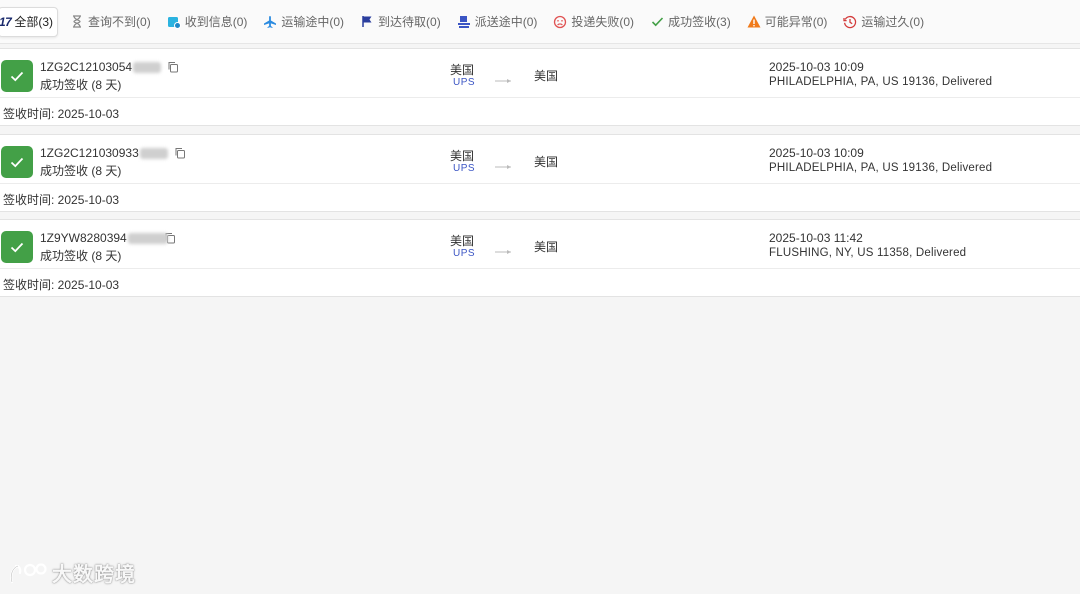 The image size is (1080, 594). I want to click on tracking-number: 1ZG2C12103054, so click(109, 67).